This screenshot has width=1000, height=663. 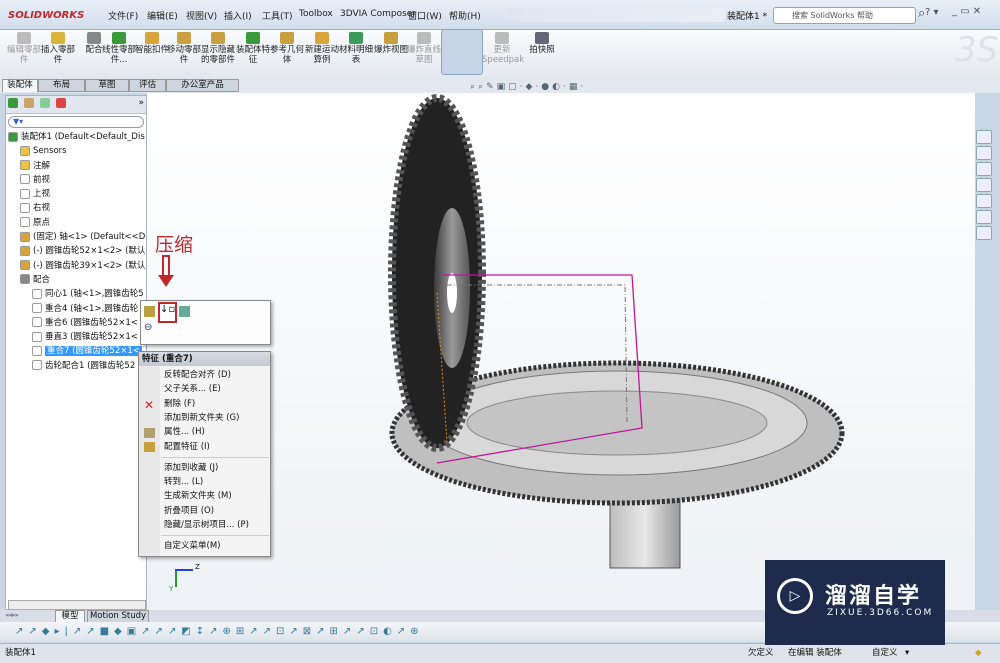 What do you see at coordinates (149, 311) in the screenshot?
I see `edit-feature-icon` at bounding box center [149, 311].